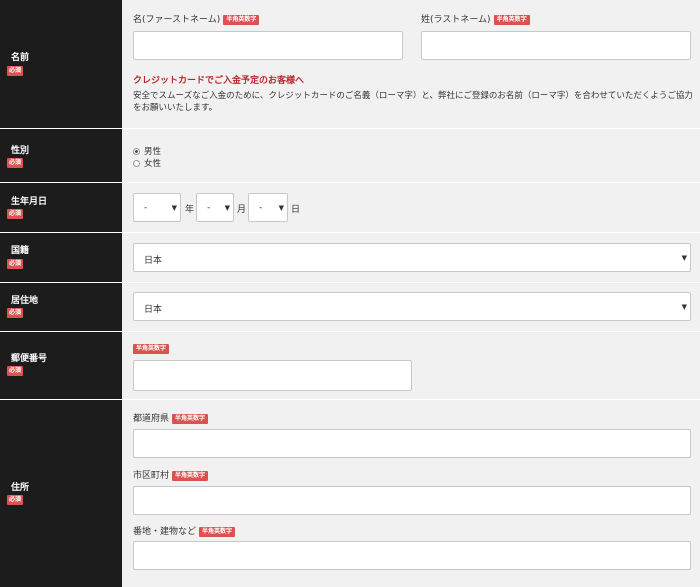  Describe the element at coordinates (151, 349) in the screenshot. I see `postal-alnum-badge: 半角英数字` at that location.